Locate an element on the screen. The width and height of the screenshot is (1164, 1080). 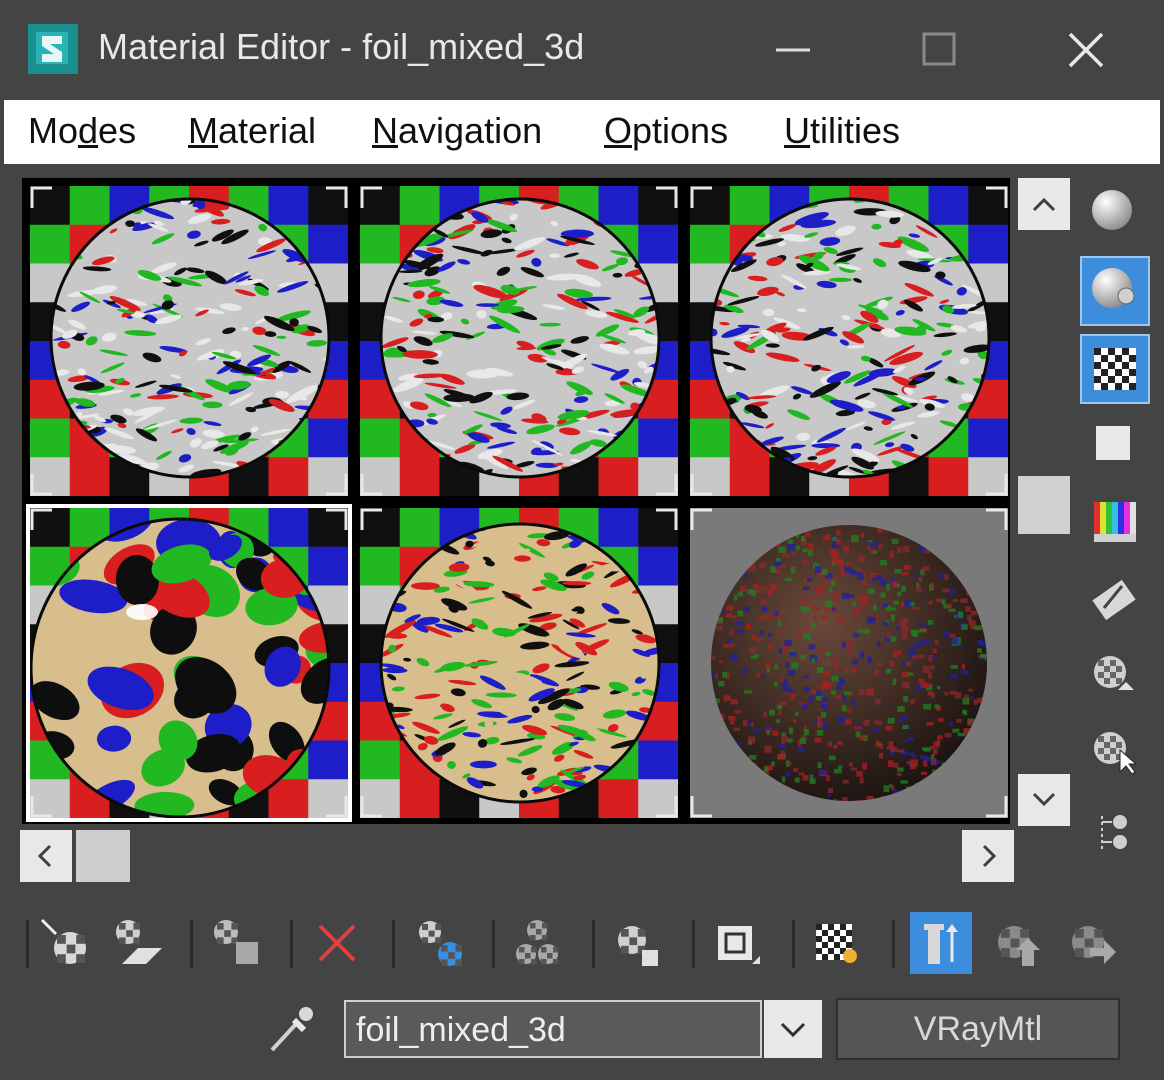
pick-material-from-object-button is located at coordinates (291, 1029).